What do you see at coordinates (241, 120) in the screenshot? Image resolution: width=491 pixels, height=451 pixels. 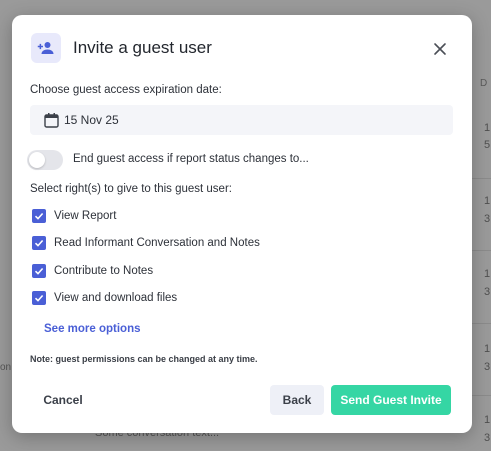 I see `expiration-date-field: 15 Nov 25` at bounding box center [241, 120].